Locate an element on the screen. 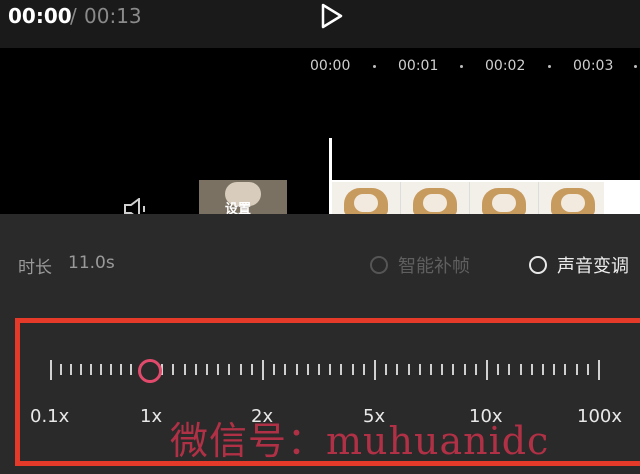 This screenshot has height=474, width=640. speed-label: 0.1x is located at coordinates (50, 416).